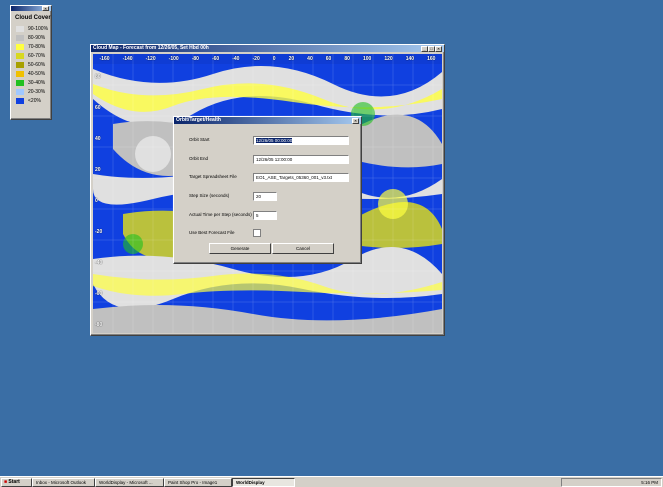 This screenshot has width=663, height=487. What do you see at coordinates (199, 139) in the screenshot?
I see `orbit-start-label: Orbit Start` at bounding box center [199, 139].